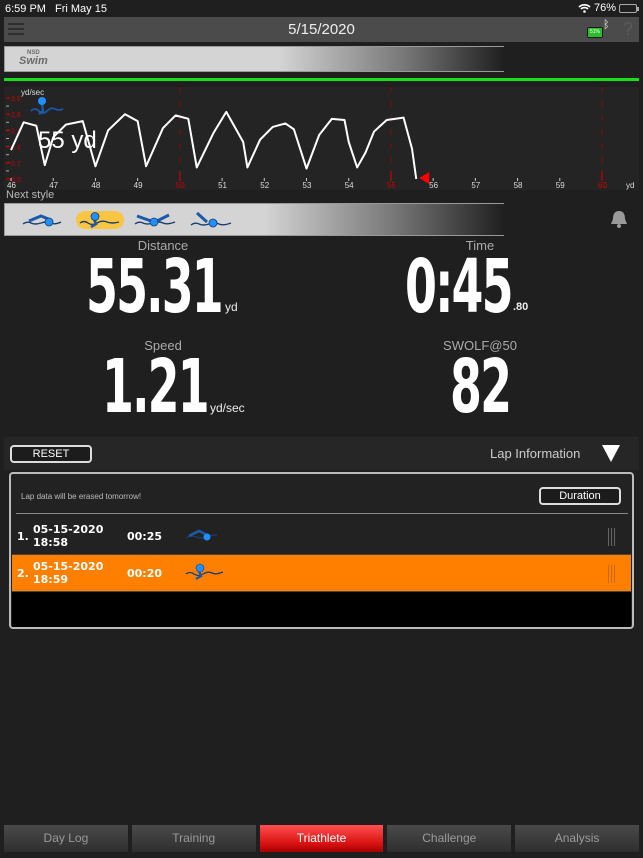 Image resolution: width=643 pixels, height=858 pixels. I want to click on x-tick-label: 60, so click(602, 185).